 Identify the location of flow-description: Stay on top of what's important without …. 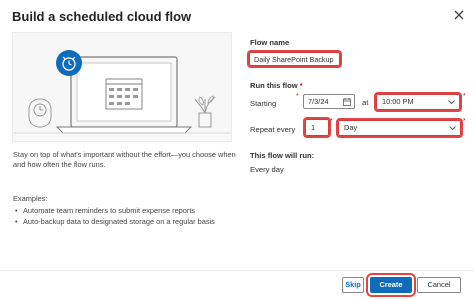
(124, 159).